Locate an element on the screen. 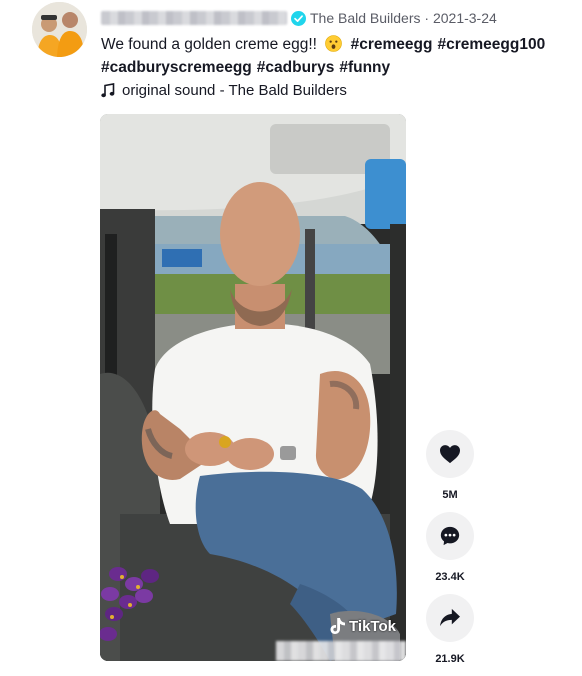  tiktok-logo-icon is located at coordinates (338, 626).